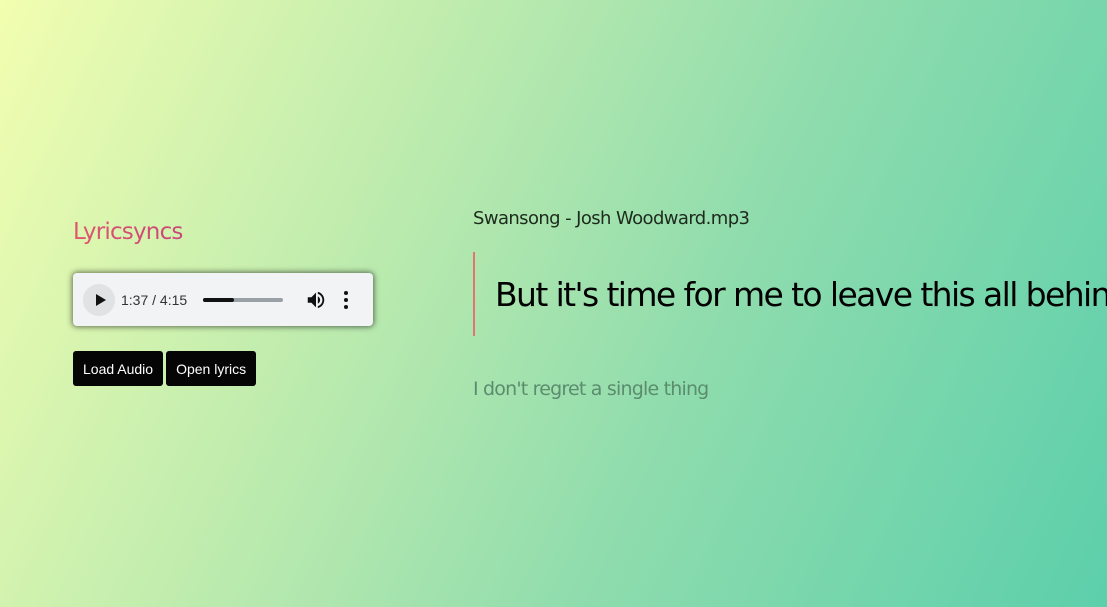 The image size is (1107, 607). What do you see at coordinates (128, 232) in the screenshot?
I see `app-title: Lyricsyncs` at bounding box center [128, 232].